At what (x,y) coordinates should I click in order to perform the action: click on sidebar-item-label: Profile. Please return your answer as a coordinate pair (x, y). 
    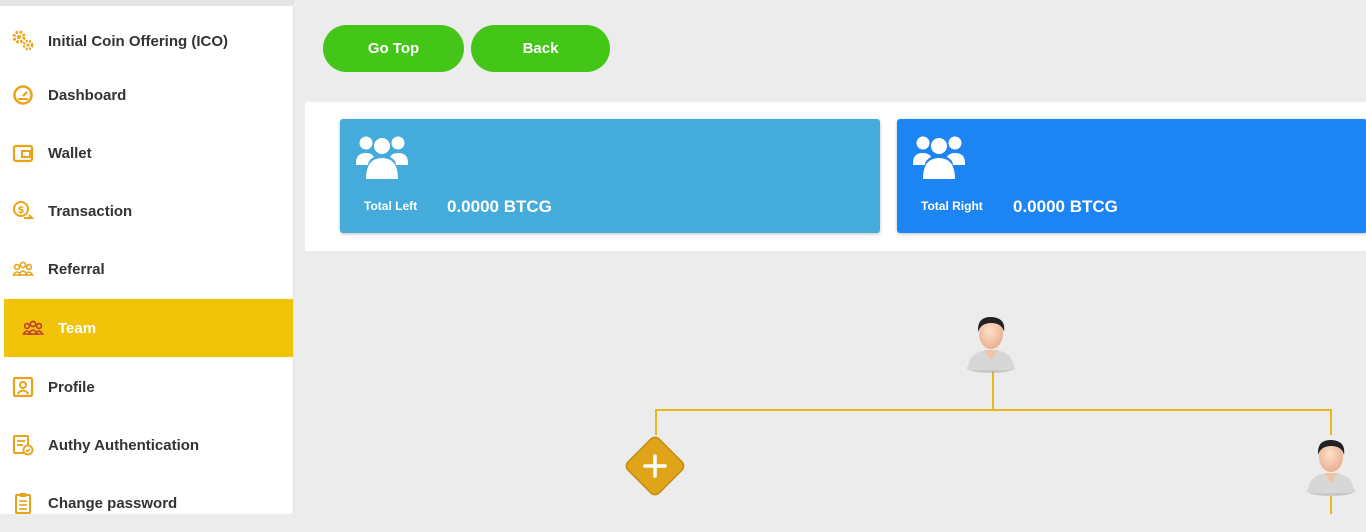
    Looking at the image, I should click on (71, 387).